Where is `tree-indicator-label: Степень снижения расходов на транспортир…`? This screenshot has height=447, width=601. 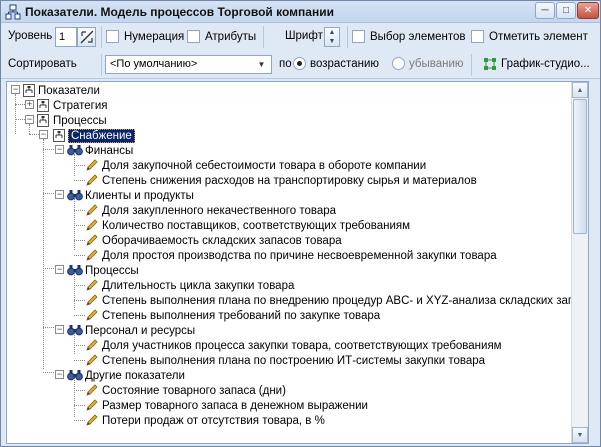
tree-indicator-label: Степень снижения расходов на транспортир… is located at coordinates (289, 180).